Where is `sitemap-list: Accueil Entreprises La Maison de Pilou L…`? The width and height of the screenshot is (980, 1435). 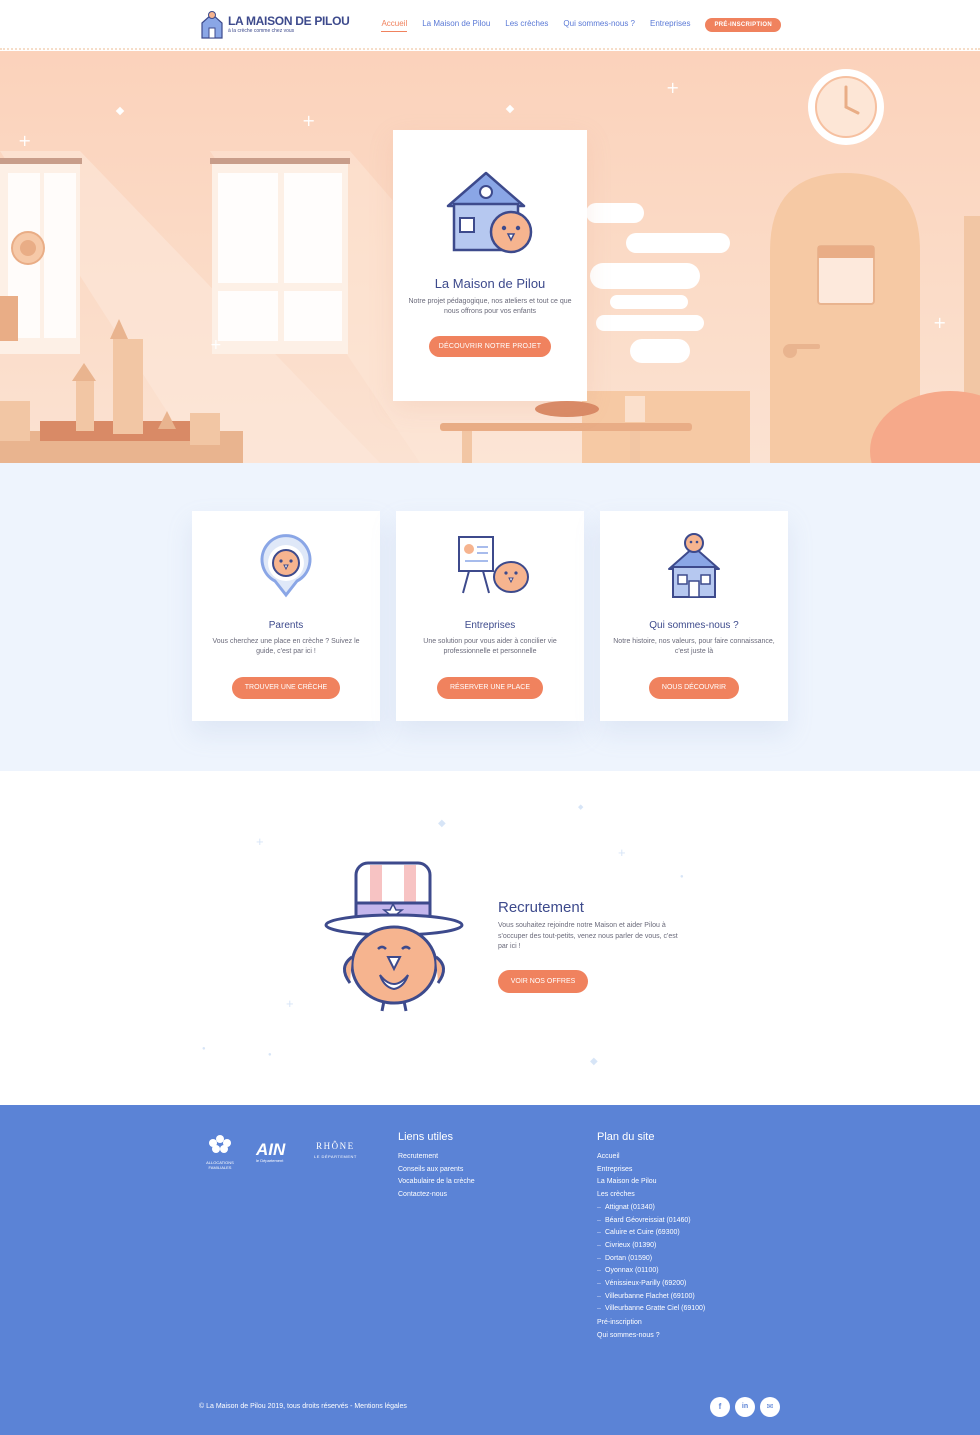 sitemap-list: Accueil Entreprises La Maison de Pilou L… is located at coordinates (651, 1247).